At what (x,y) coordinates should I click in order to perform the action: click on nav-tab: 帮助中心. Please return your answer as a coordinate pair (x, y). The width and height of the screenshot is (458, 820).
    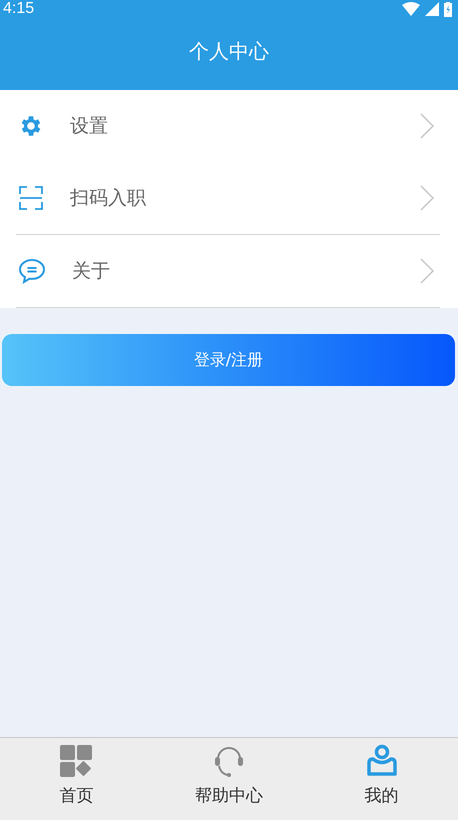
    Looking at the image, I should click on (229, 779).